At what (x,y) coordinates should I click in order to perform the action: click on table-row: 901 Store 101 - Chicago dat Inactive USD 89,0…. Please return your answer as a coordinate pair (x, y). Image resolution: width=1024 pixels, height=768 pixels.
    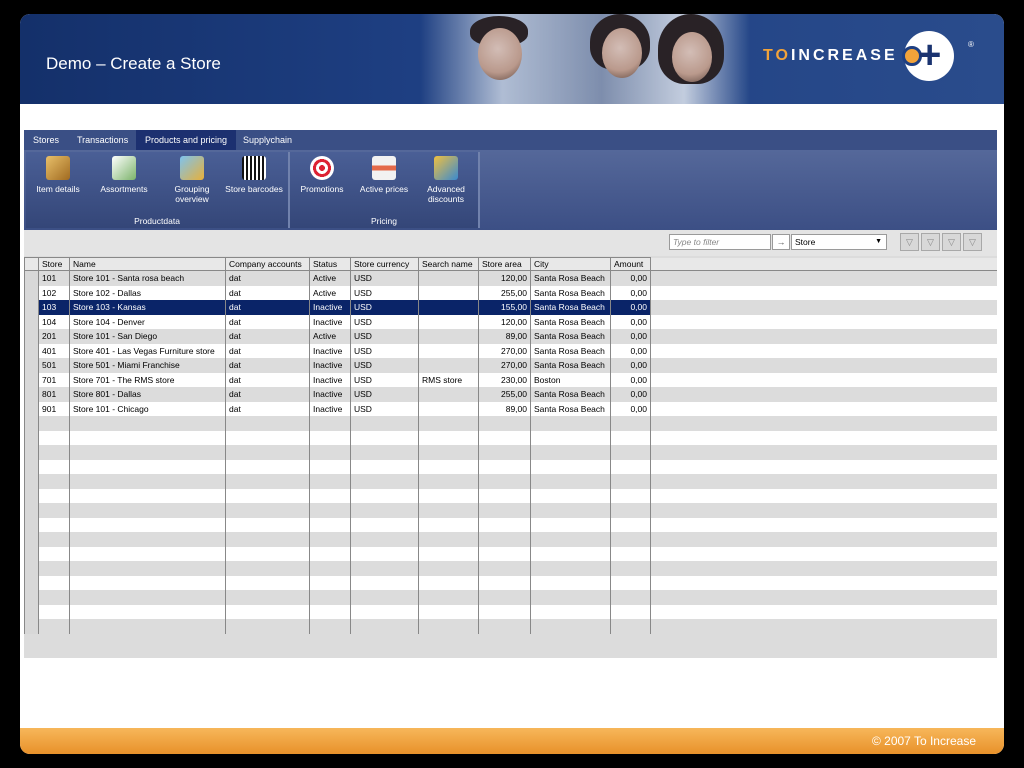
    Looking at the image, I should click on (510, 408).